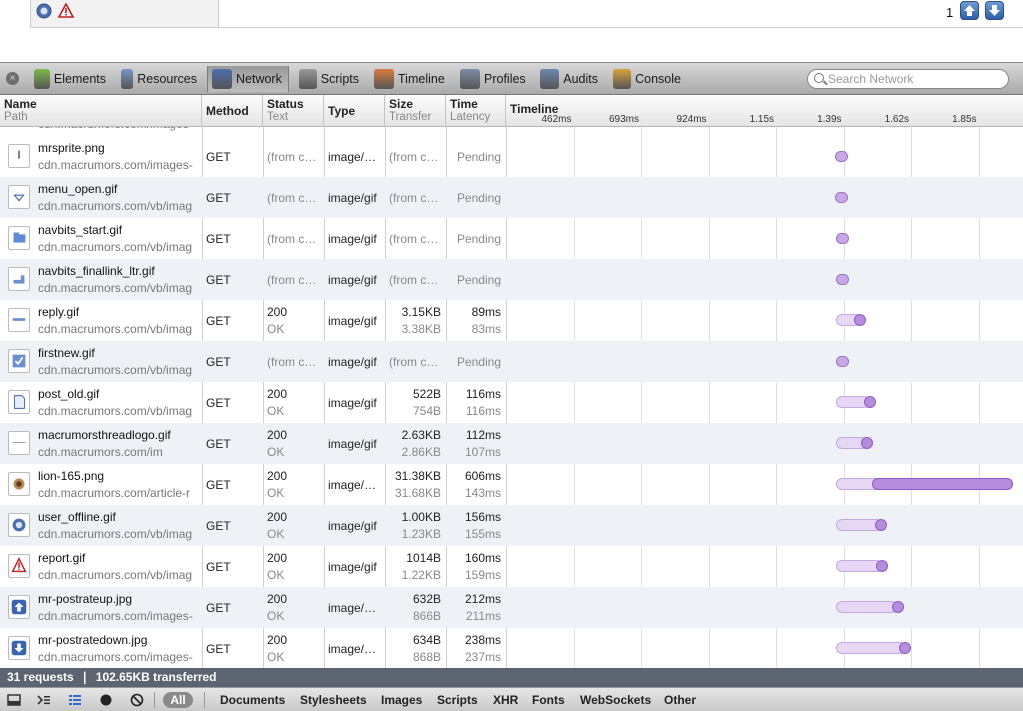 This screenshot has height=711, width=1023. I want to click on filter-documents: Documents, so click(252, 700).